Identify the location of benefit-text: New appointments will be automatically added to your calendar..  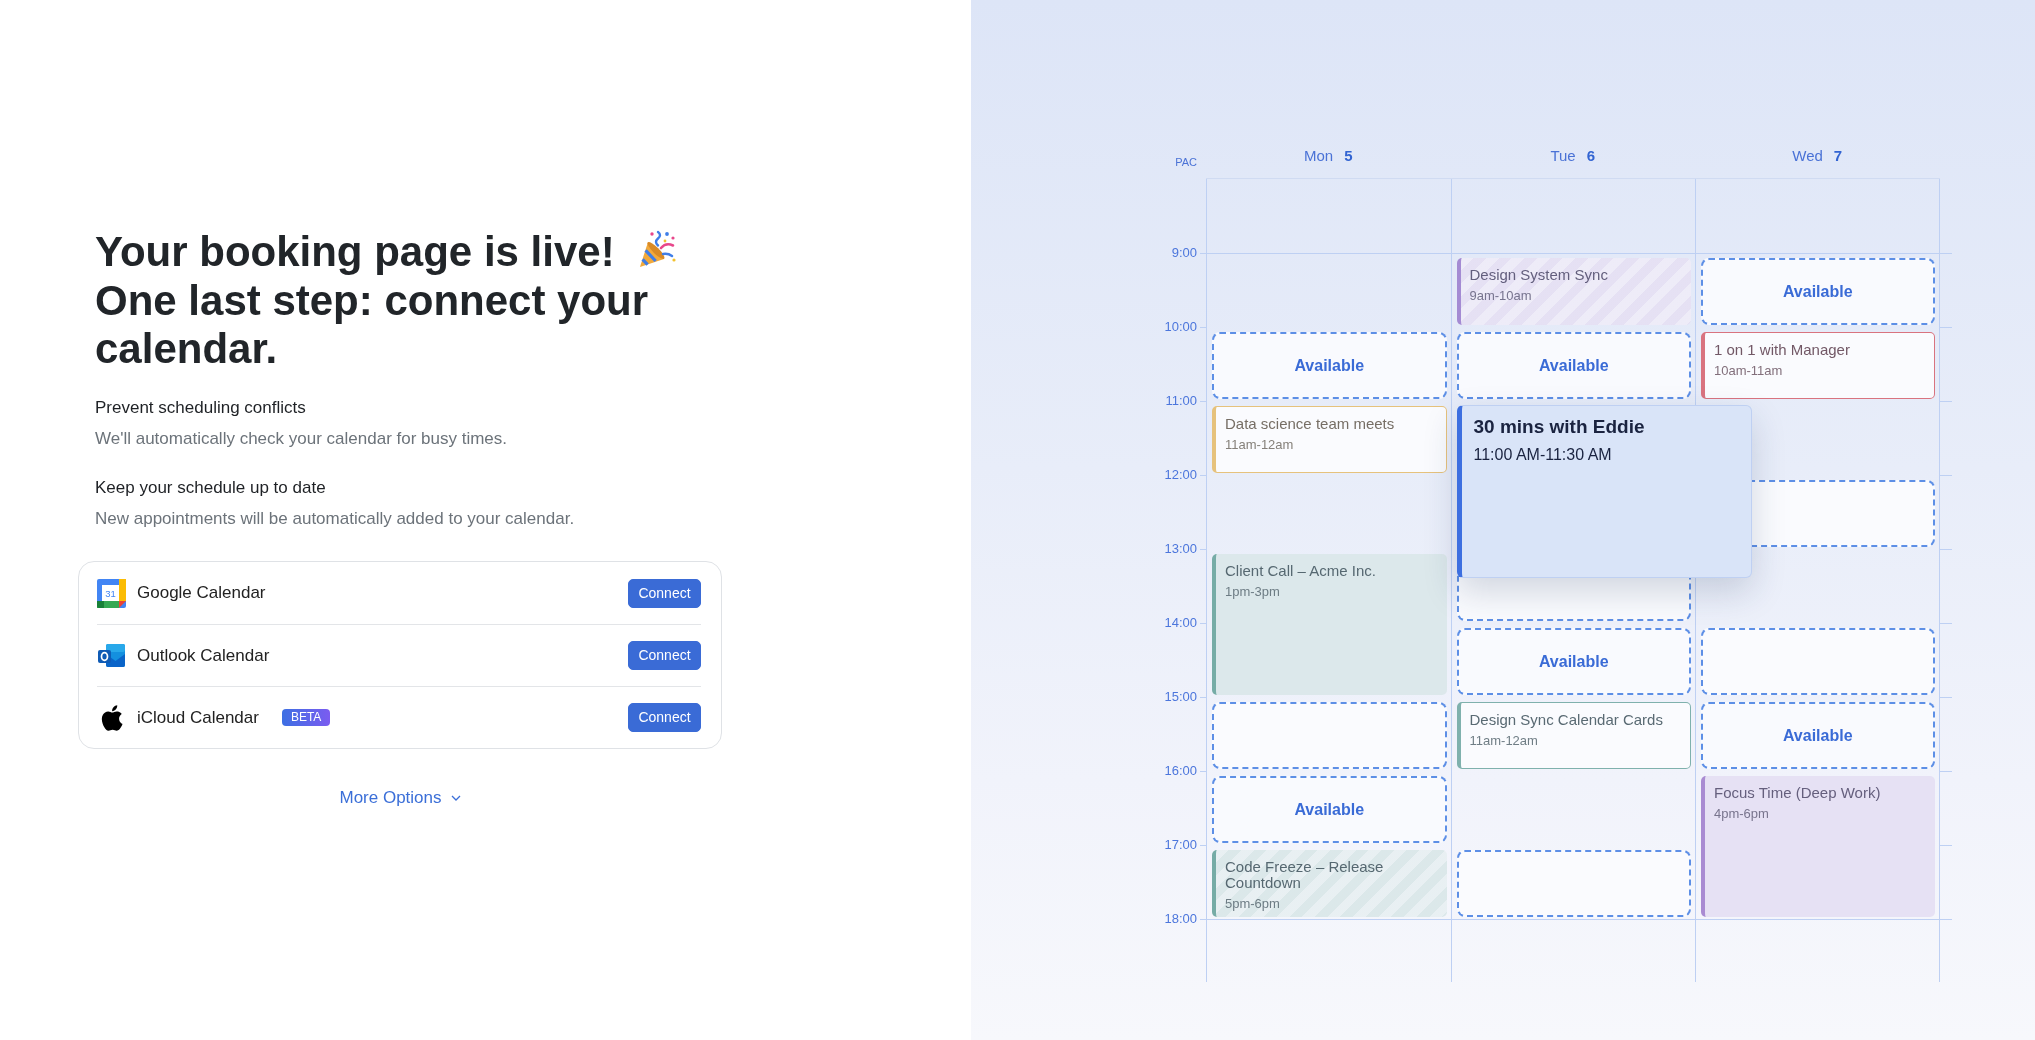
(335, 518).